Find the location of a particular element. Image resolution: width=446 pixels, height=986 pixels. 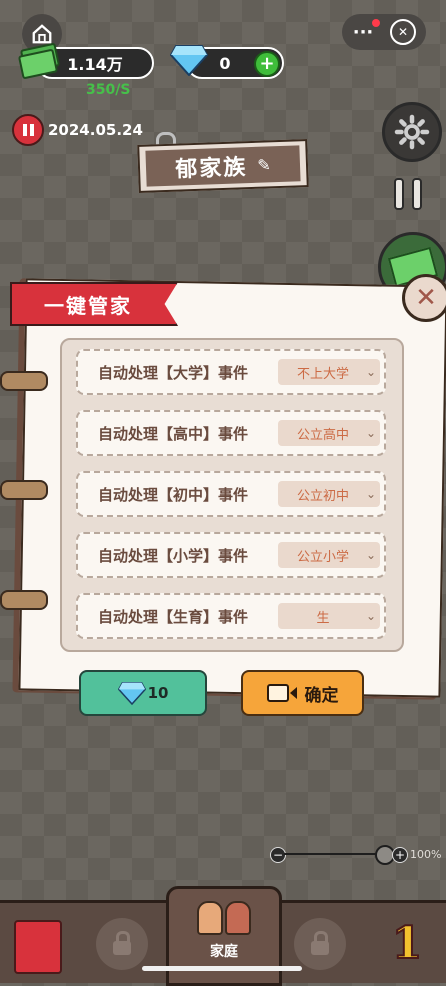

notification-dot is located at coordinates (376, 23).